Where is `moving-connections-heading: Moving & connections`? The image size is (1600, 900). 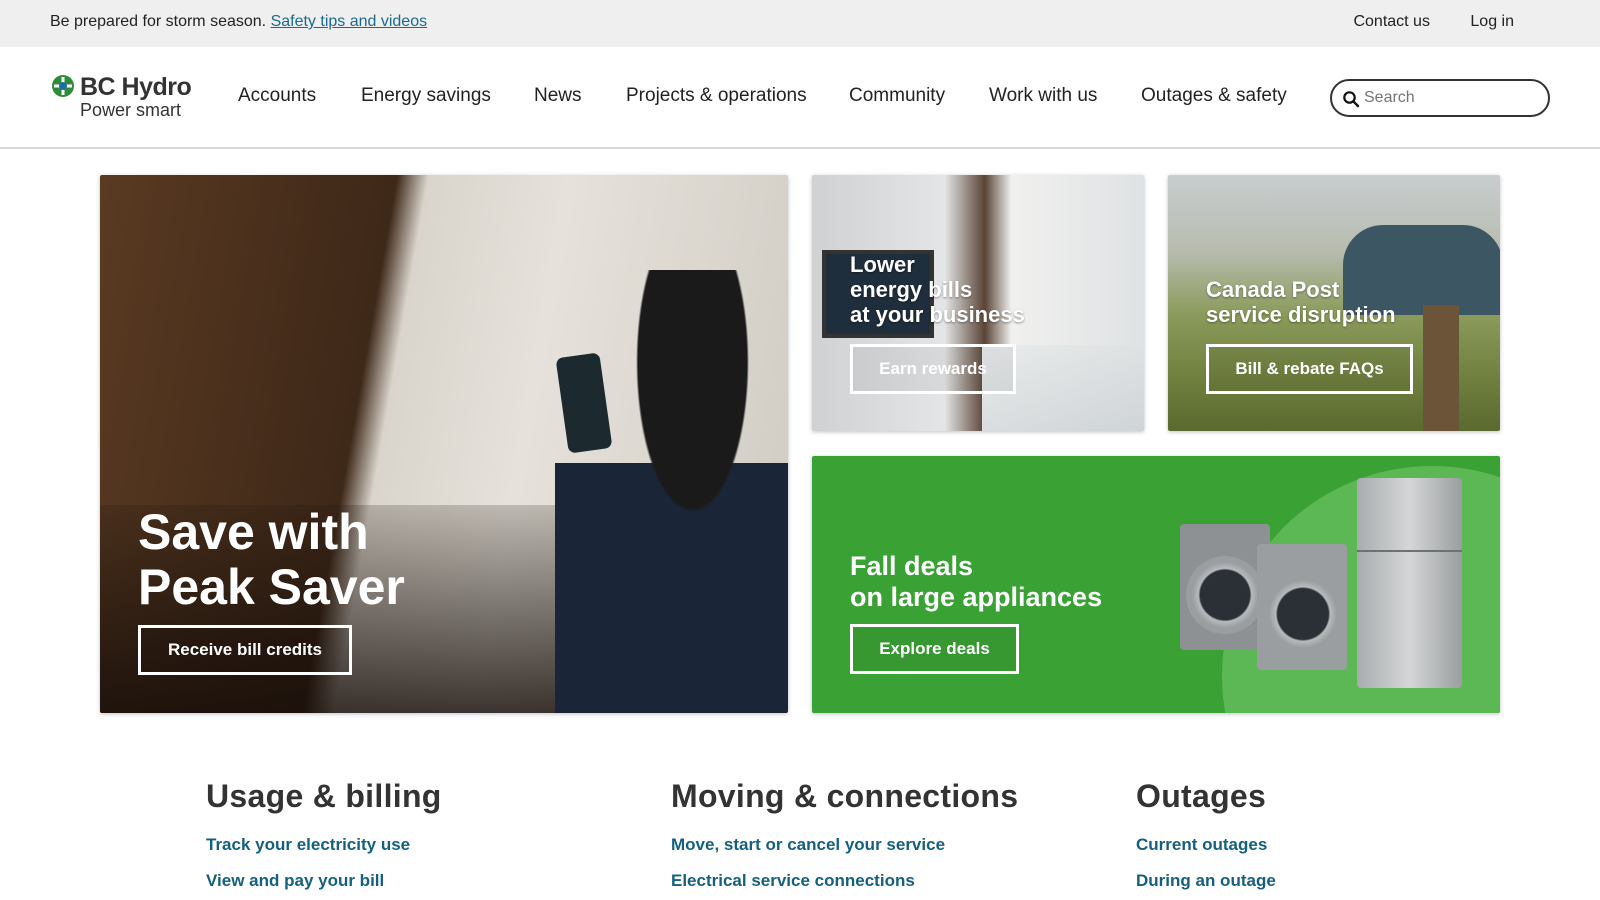 moving-connections-heading: Moving & connections is located at coordinates (845, 796).